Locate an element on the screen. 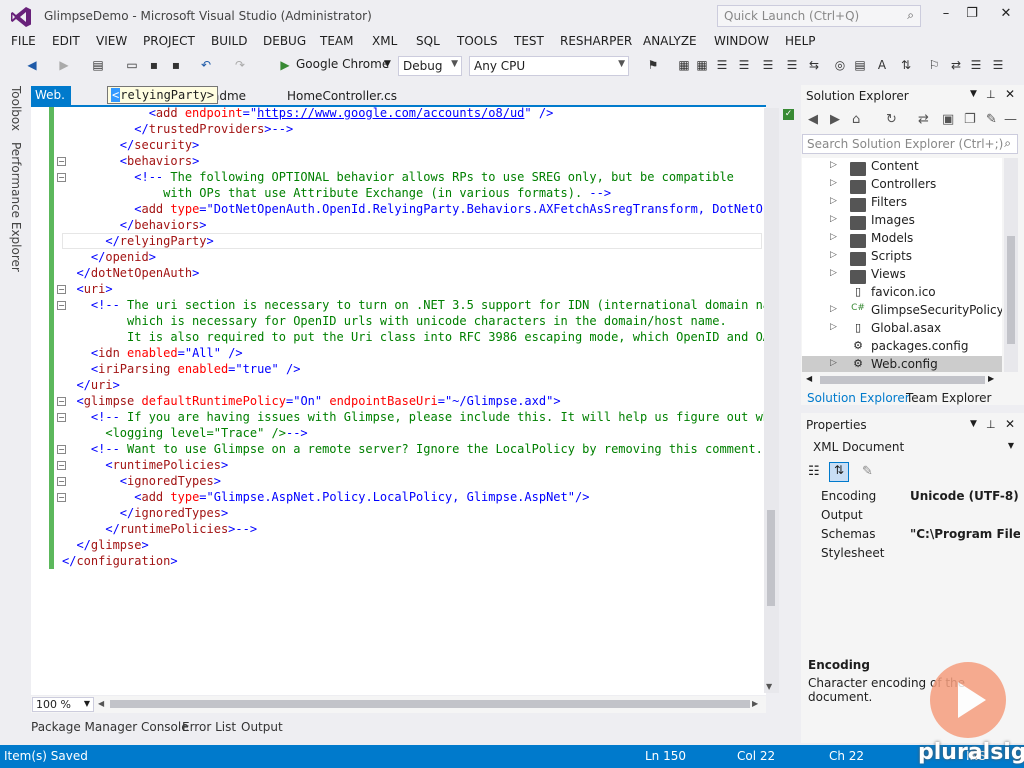  tree-item: ⚙ packages.config is located at coordinates (902, 347).